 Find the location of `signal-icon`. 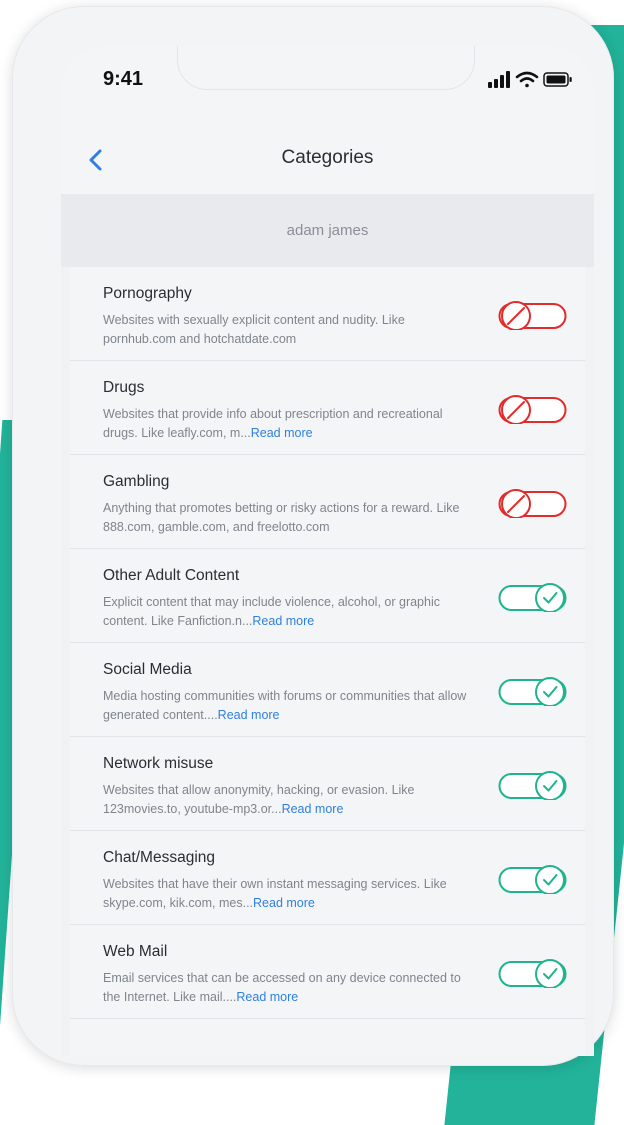

signal-icon is located at coordinates (499, 79).